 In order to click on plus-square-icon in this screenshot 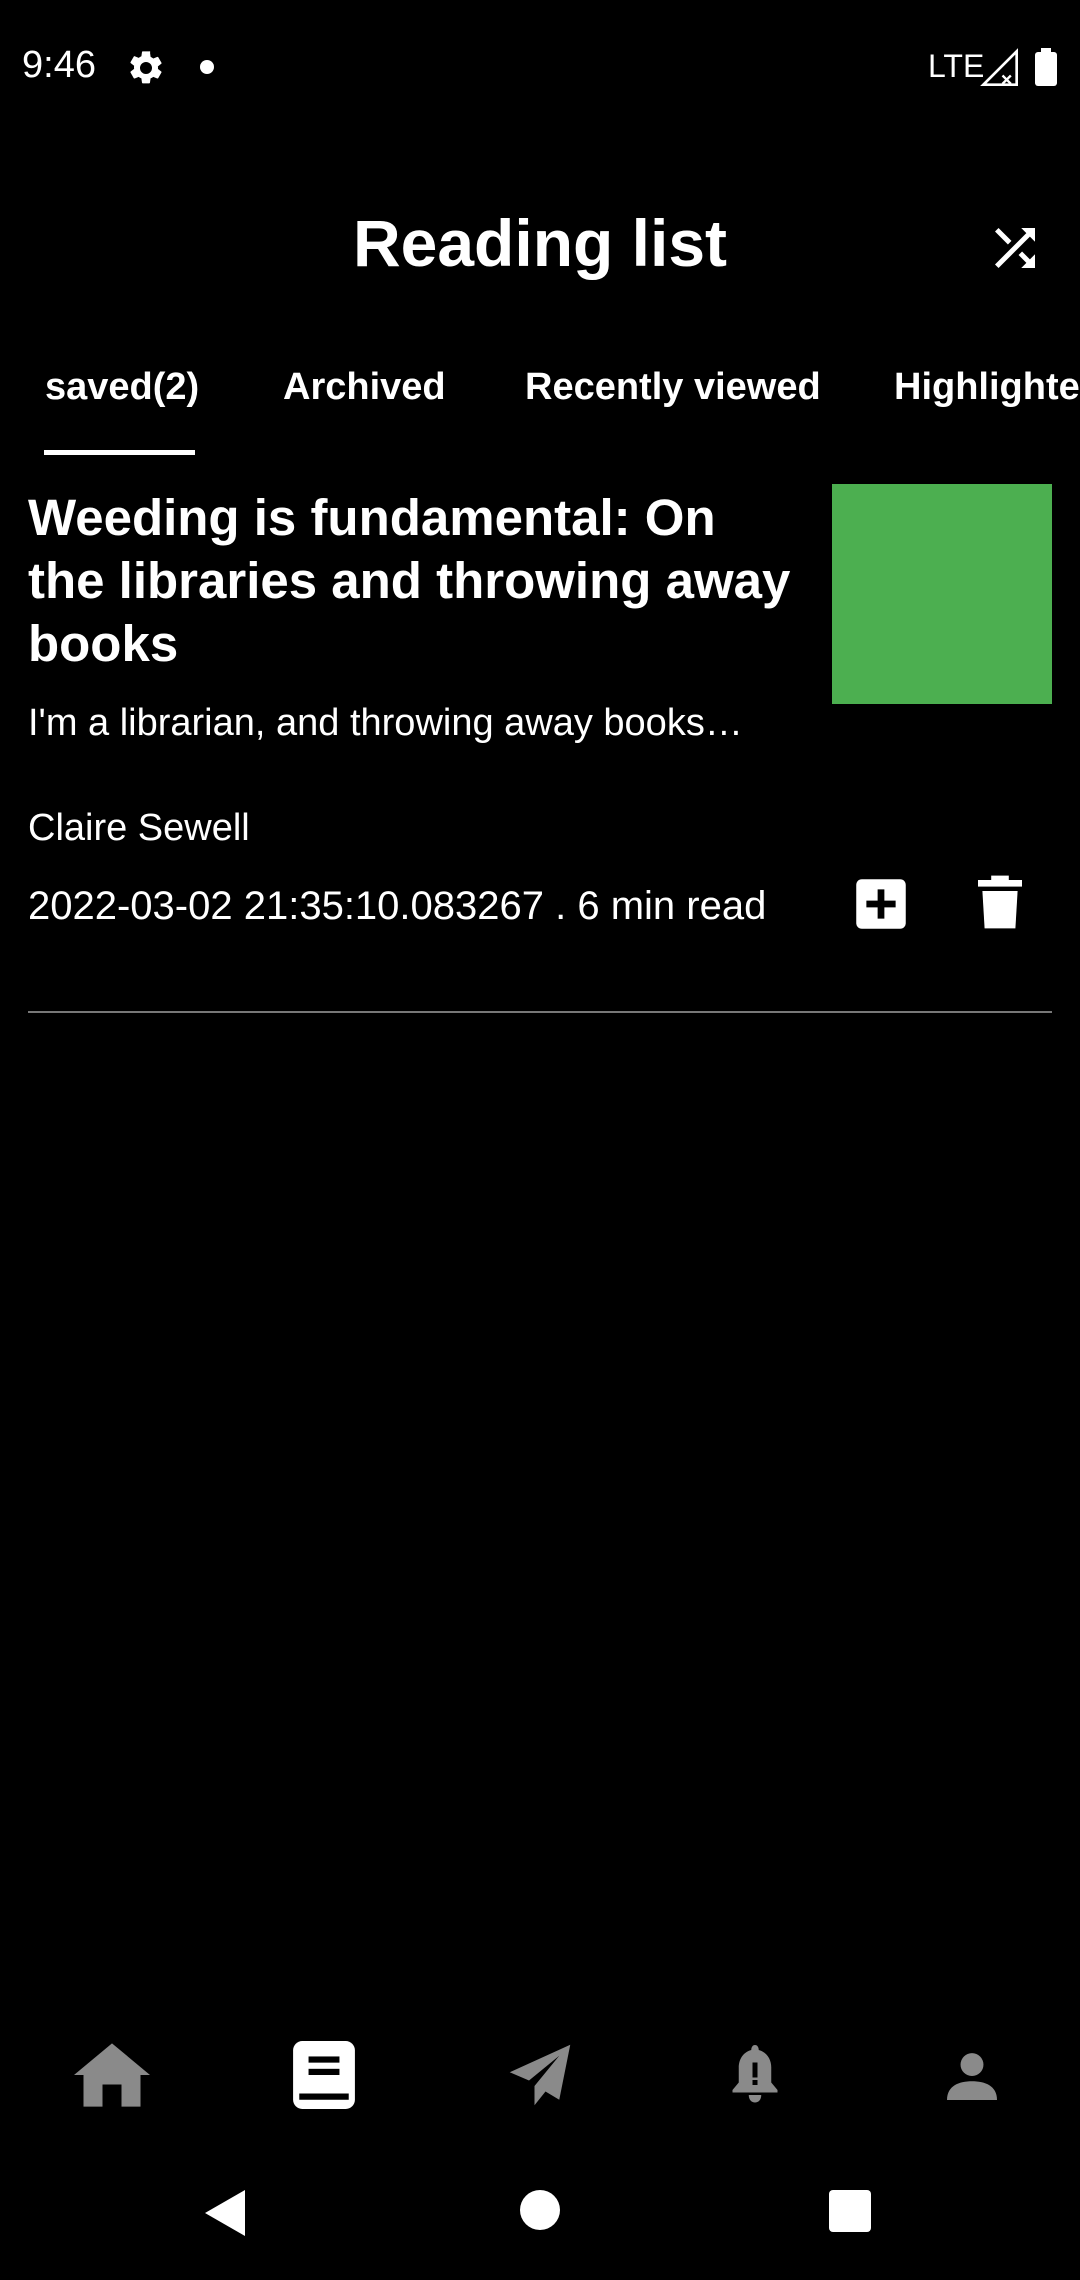, I will do `click(881, 904)`.